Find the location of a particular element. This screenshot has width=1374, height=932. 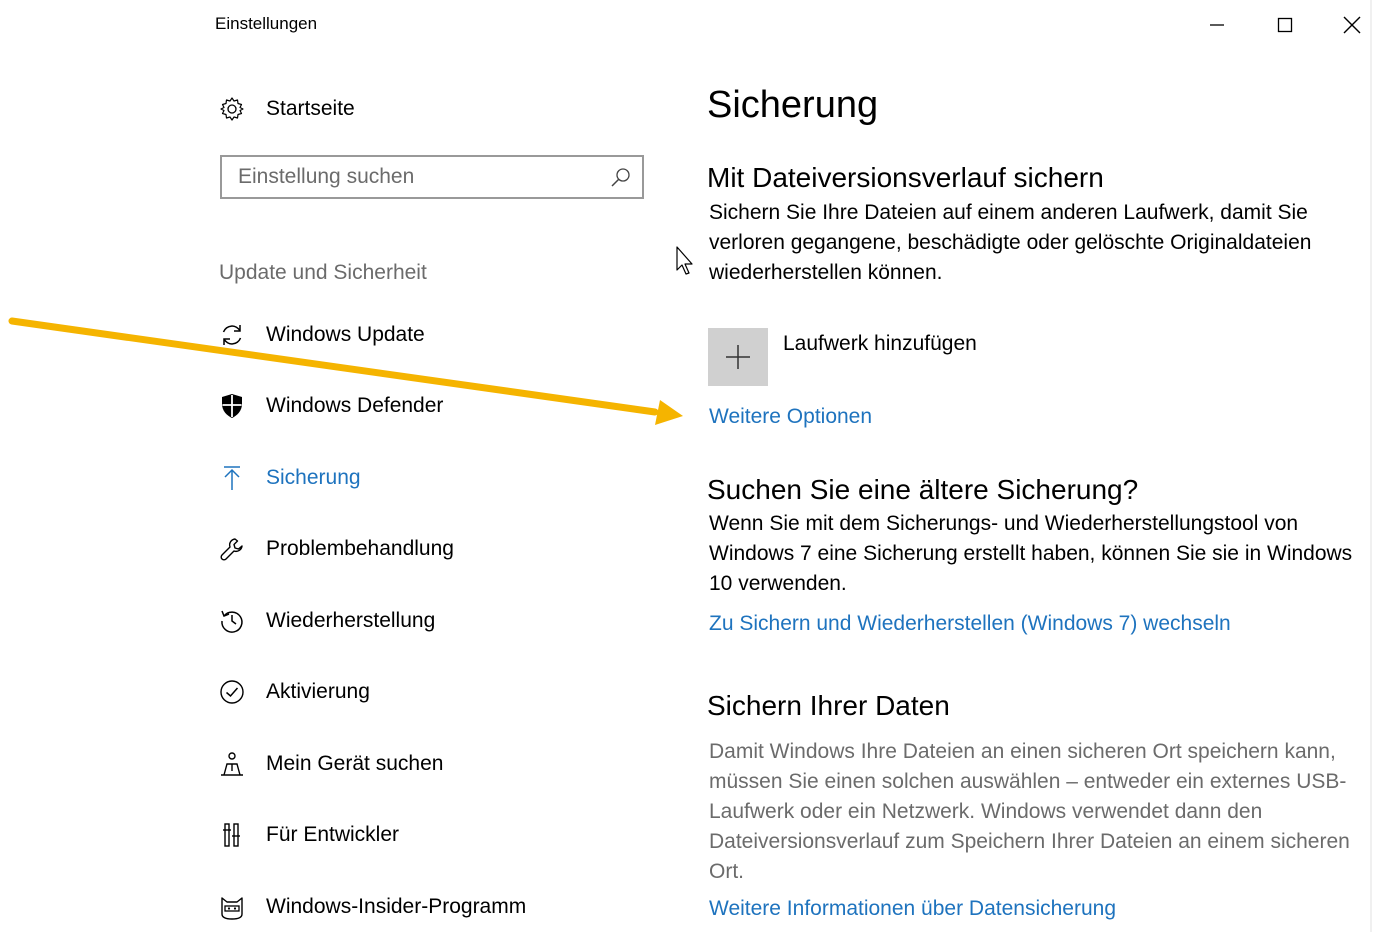

wrench-icon is located at coordinates (232, 549).